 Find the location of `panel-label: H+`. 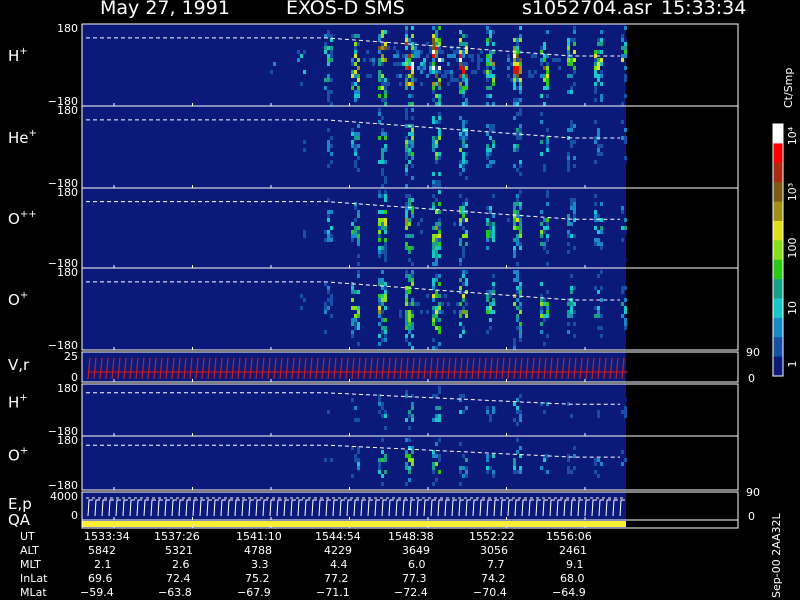

panel-label: H+ is located at coordinates (18, 55).